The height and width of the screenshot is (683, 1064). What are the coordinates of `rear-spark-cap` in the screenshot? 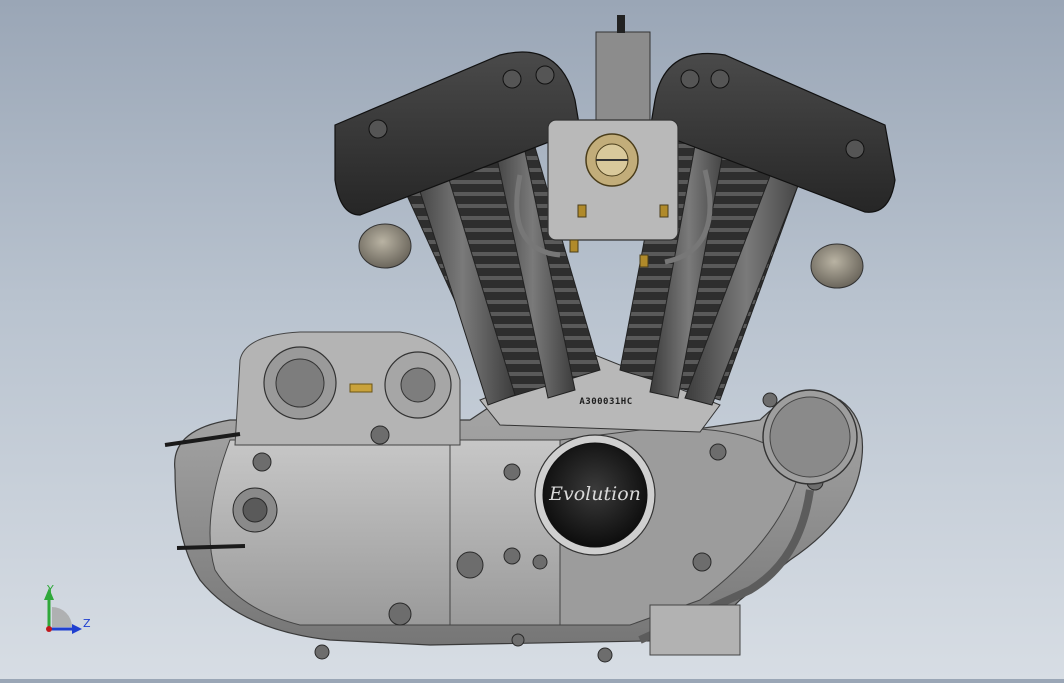 It's located at (385, 246).